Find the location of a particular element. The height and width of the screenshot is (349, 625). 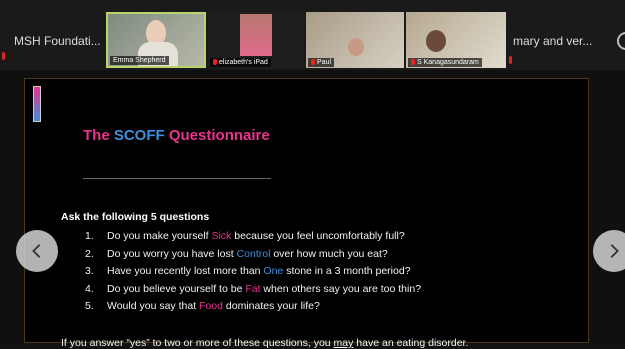

accent-bar is located at coordinates (37, 104).